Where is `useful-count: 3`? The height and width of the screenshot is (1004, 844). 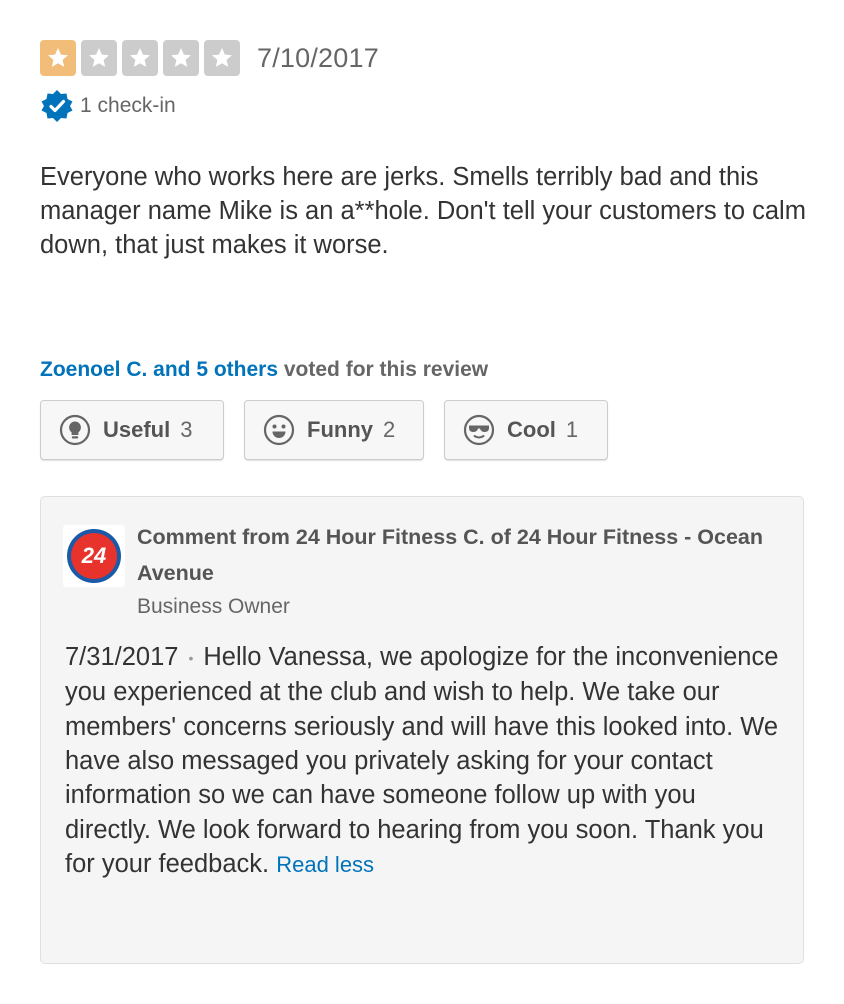
useful-count: 3 is located at coordinates (186, 429).